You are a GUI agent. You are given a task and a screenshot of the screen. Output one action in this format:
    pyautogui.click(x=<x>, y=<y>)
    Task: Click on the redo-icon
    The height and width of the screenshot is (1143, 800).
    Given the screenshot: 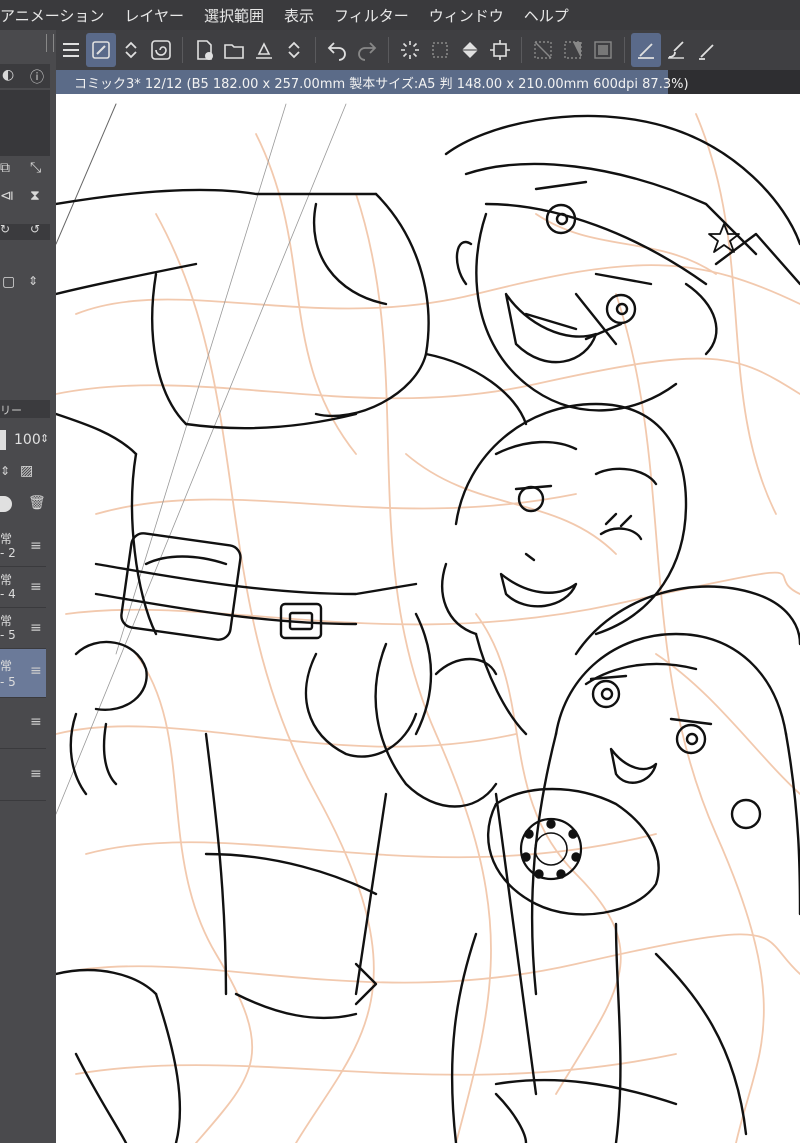 What is the action you would take?
    pyautogui.click(x=367, y=50)
    